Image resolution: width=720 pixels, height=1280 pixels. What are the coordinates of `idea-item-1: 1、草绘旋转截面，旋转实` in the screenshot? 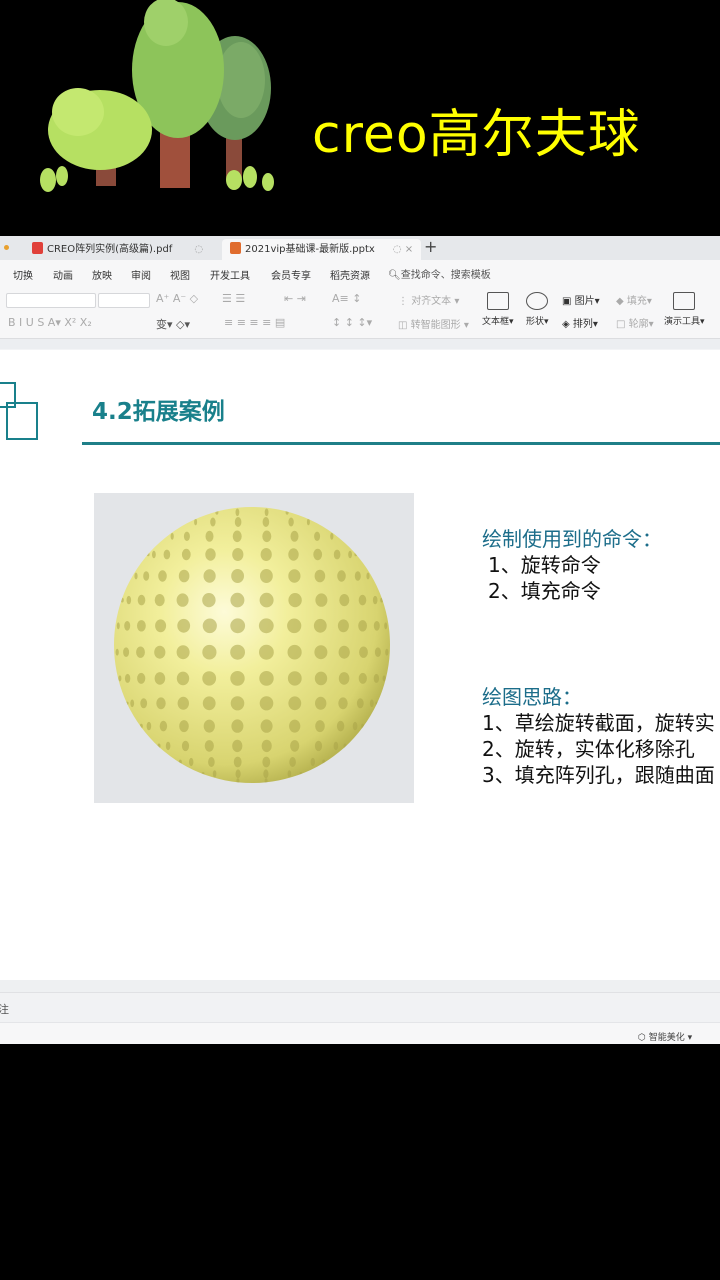 It's located at (598, 723).